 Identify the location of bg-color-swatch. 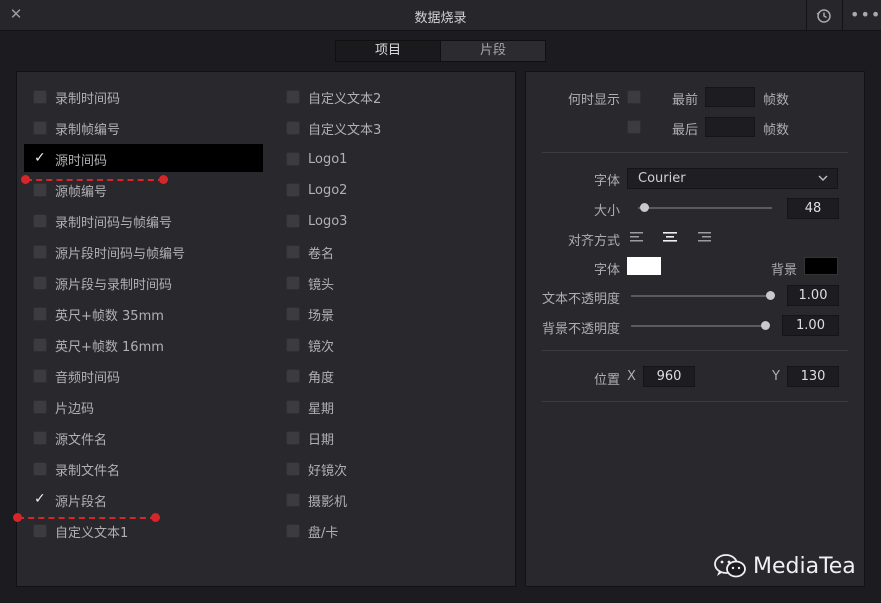
(821, 266).